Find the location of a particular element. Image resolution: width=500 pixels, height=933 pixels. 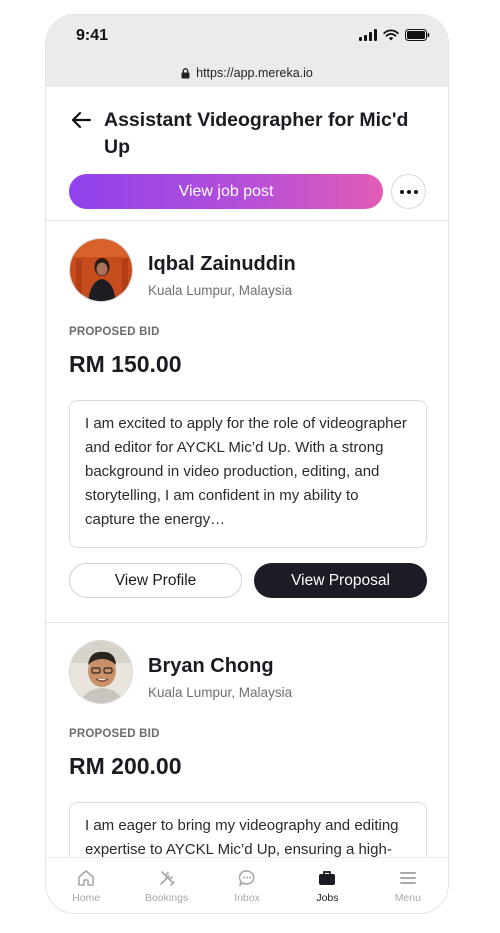

tab-home: Home is located at coordinates (86, 885).